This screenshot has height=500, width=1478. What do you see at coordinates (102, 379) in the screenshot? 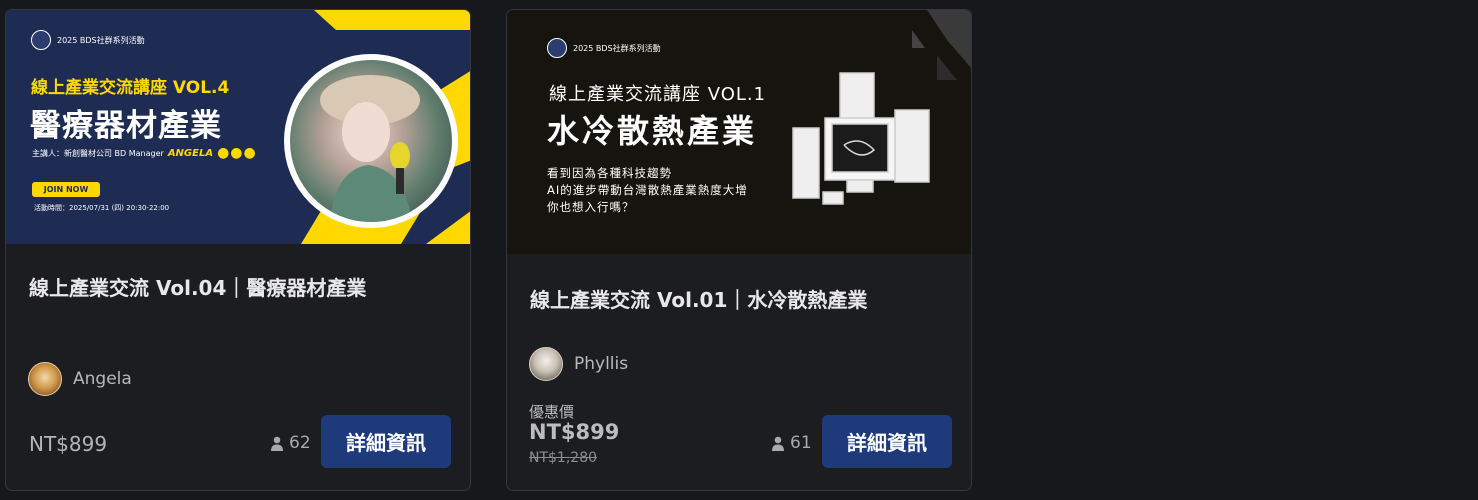
I see `author-name: Angela` at bounding box center [102, 379].